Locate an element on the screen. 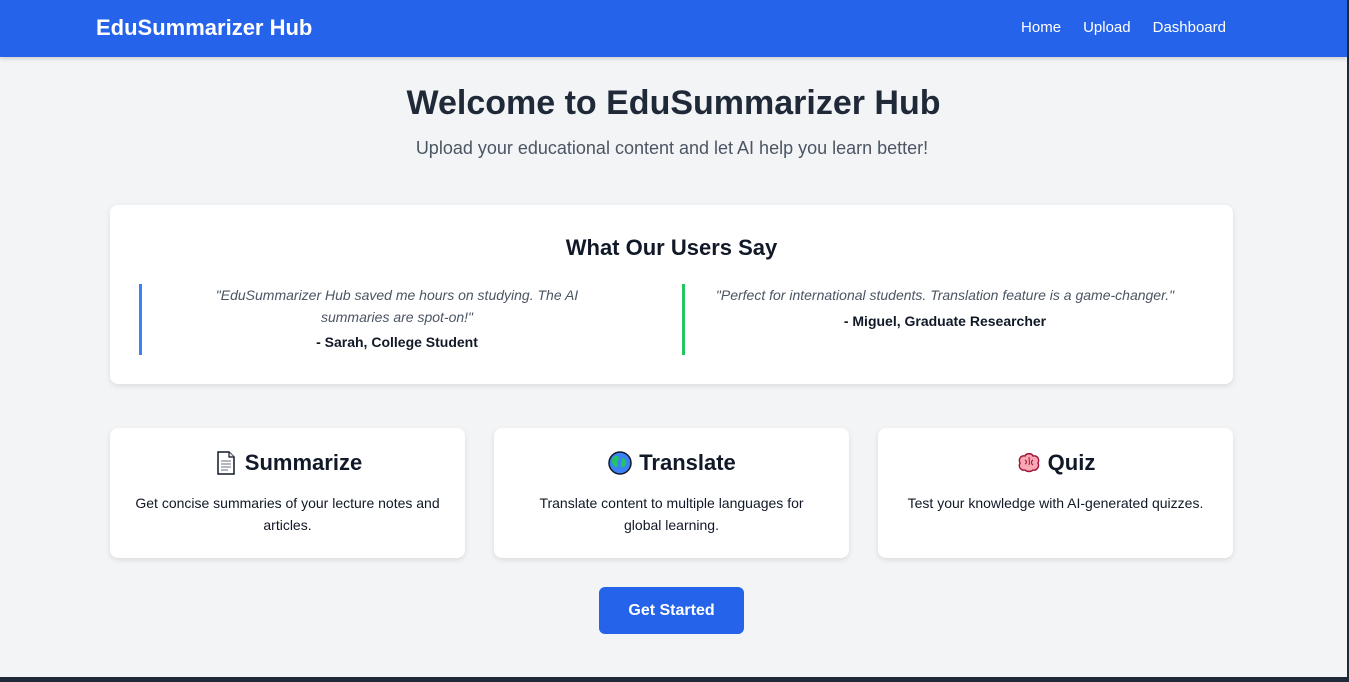 This screenshot has width=1349, height=682. nav-link-dashboard: Dashboard is located at coordinates (1189, 27).